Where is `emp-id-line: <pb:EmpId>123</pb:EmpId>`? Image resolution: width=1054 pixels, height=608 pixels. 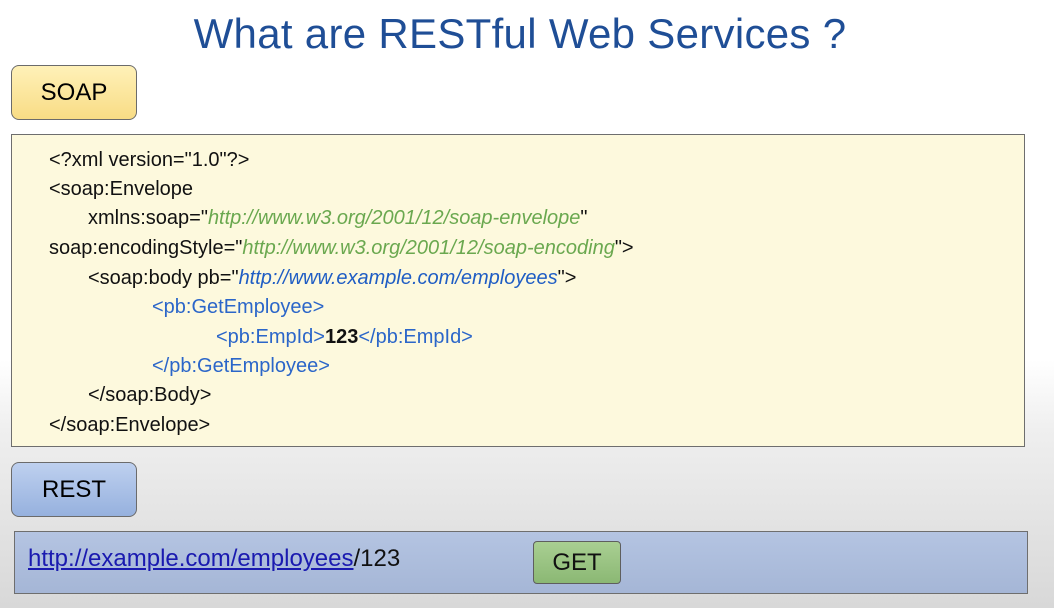
emp-id-line: <pb:EmpId>123</pb:EmpId> is located at coordinates (344, 337).